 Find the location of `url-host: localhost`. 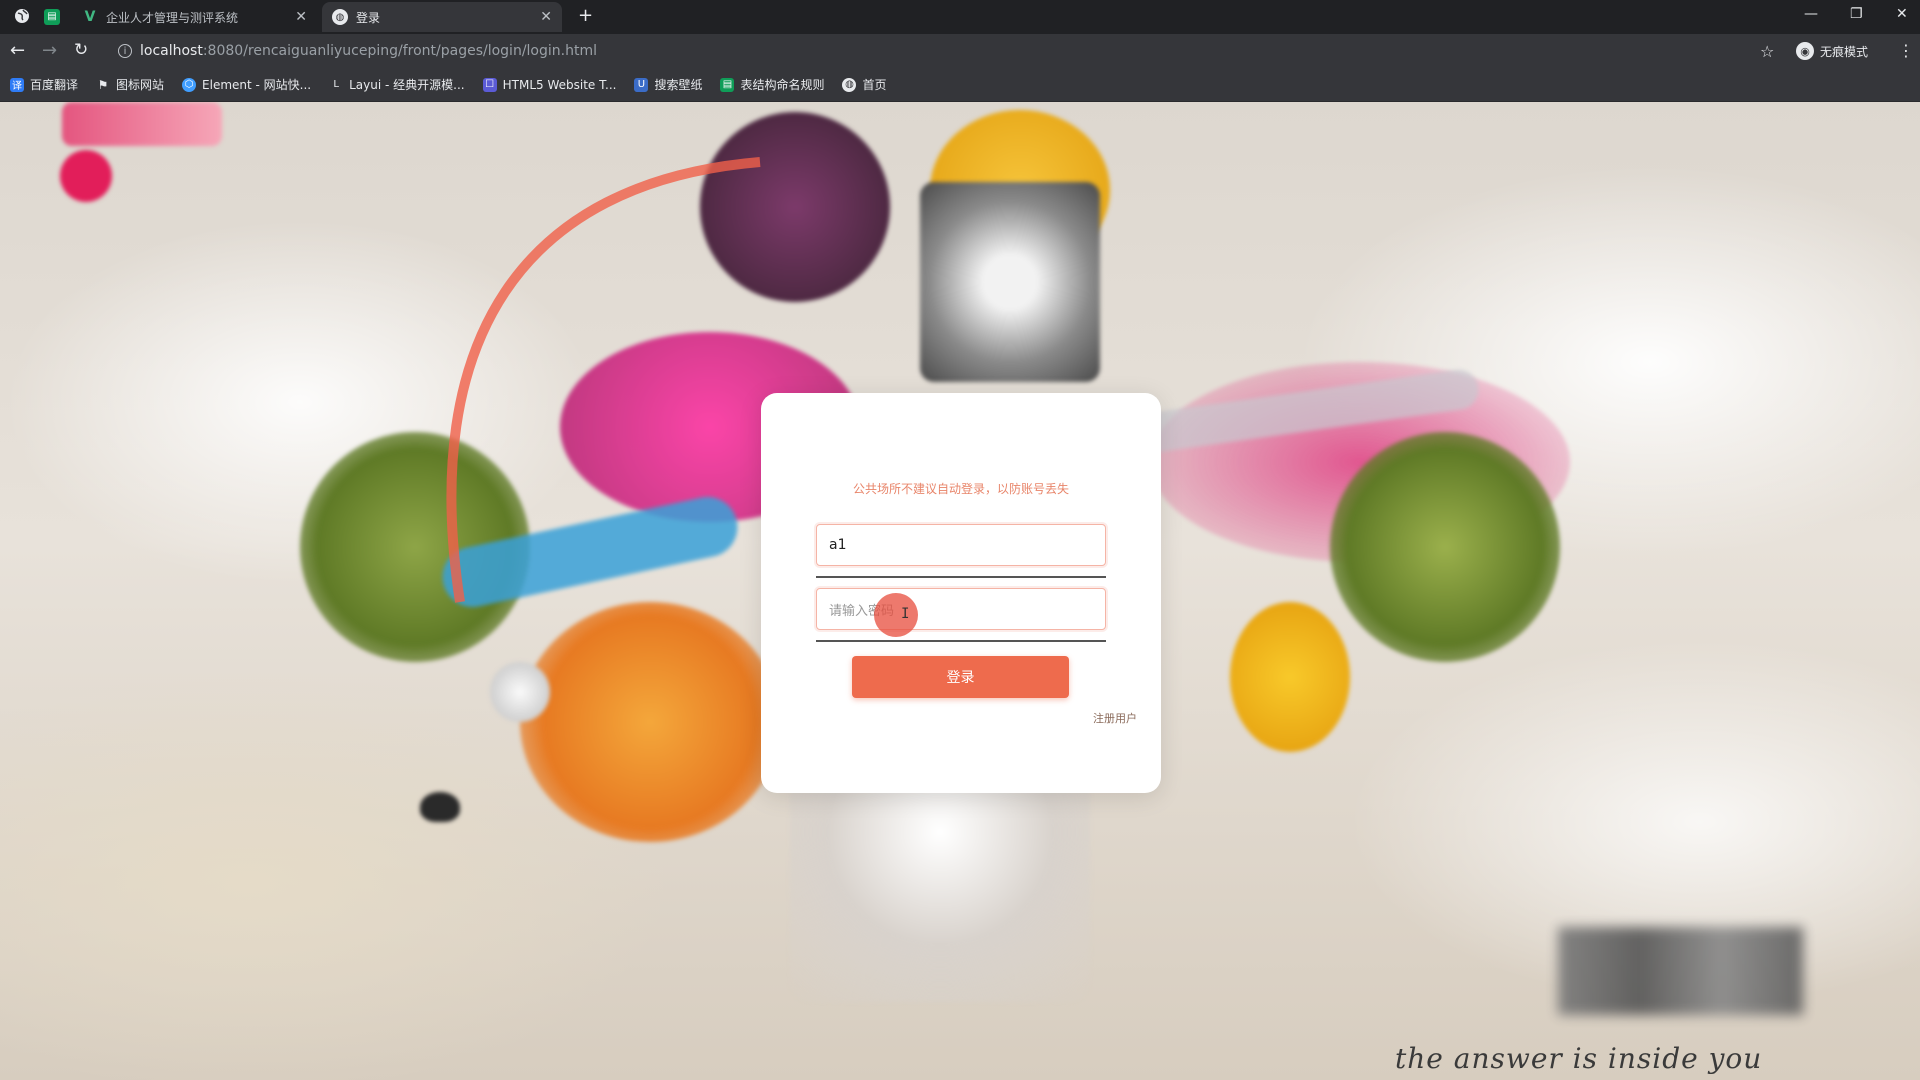

url-host: localhost is located at coordinates (171, 51).